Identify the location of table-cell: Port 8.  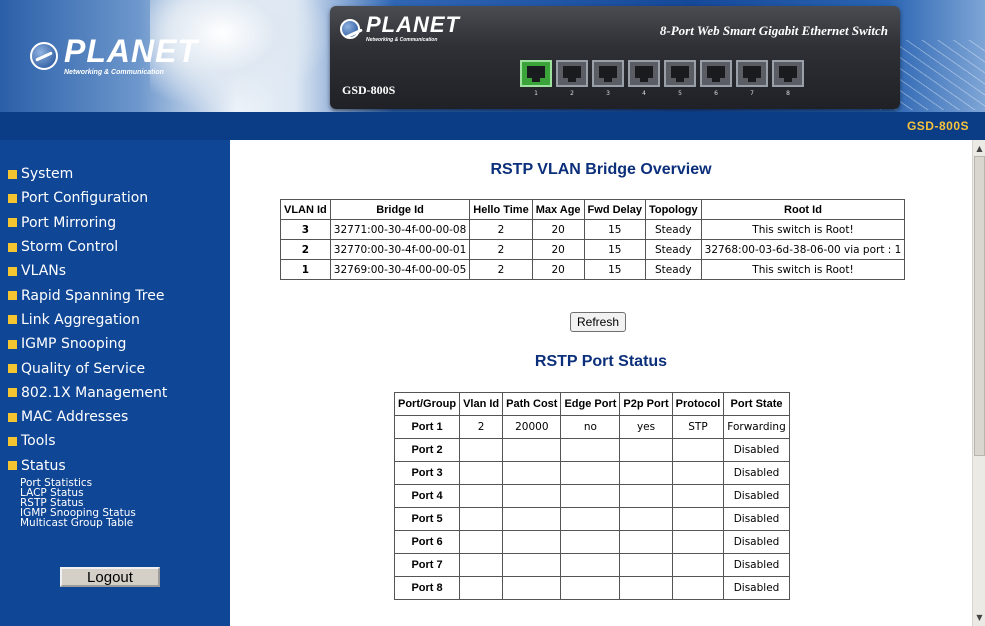
(427, 588).